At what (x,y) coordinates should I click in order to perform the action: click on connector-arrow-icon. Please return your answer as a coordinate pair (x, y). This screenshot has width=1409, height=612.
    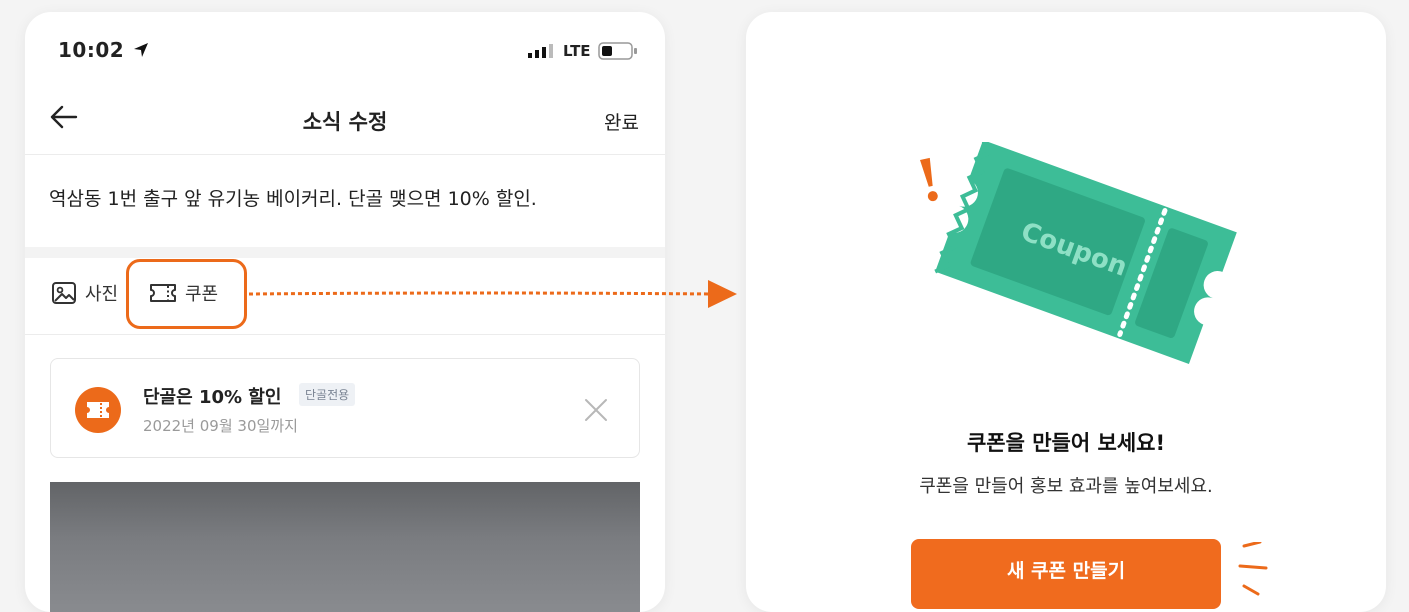
    Looking at the image, I should click on (492, 294).